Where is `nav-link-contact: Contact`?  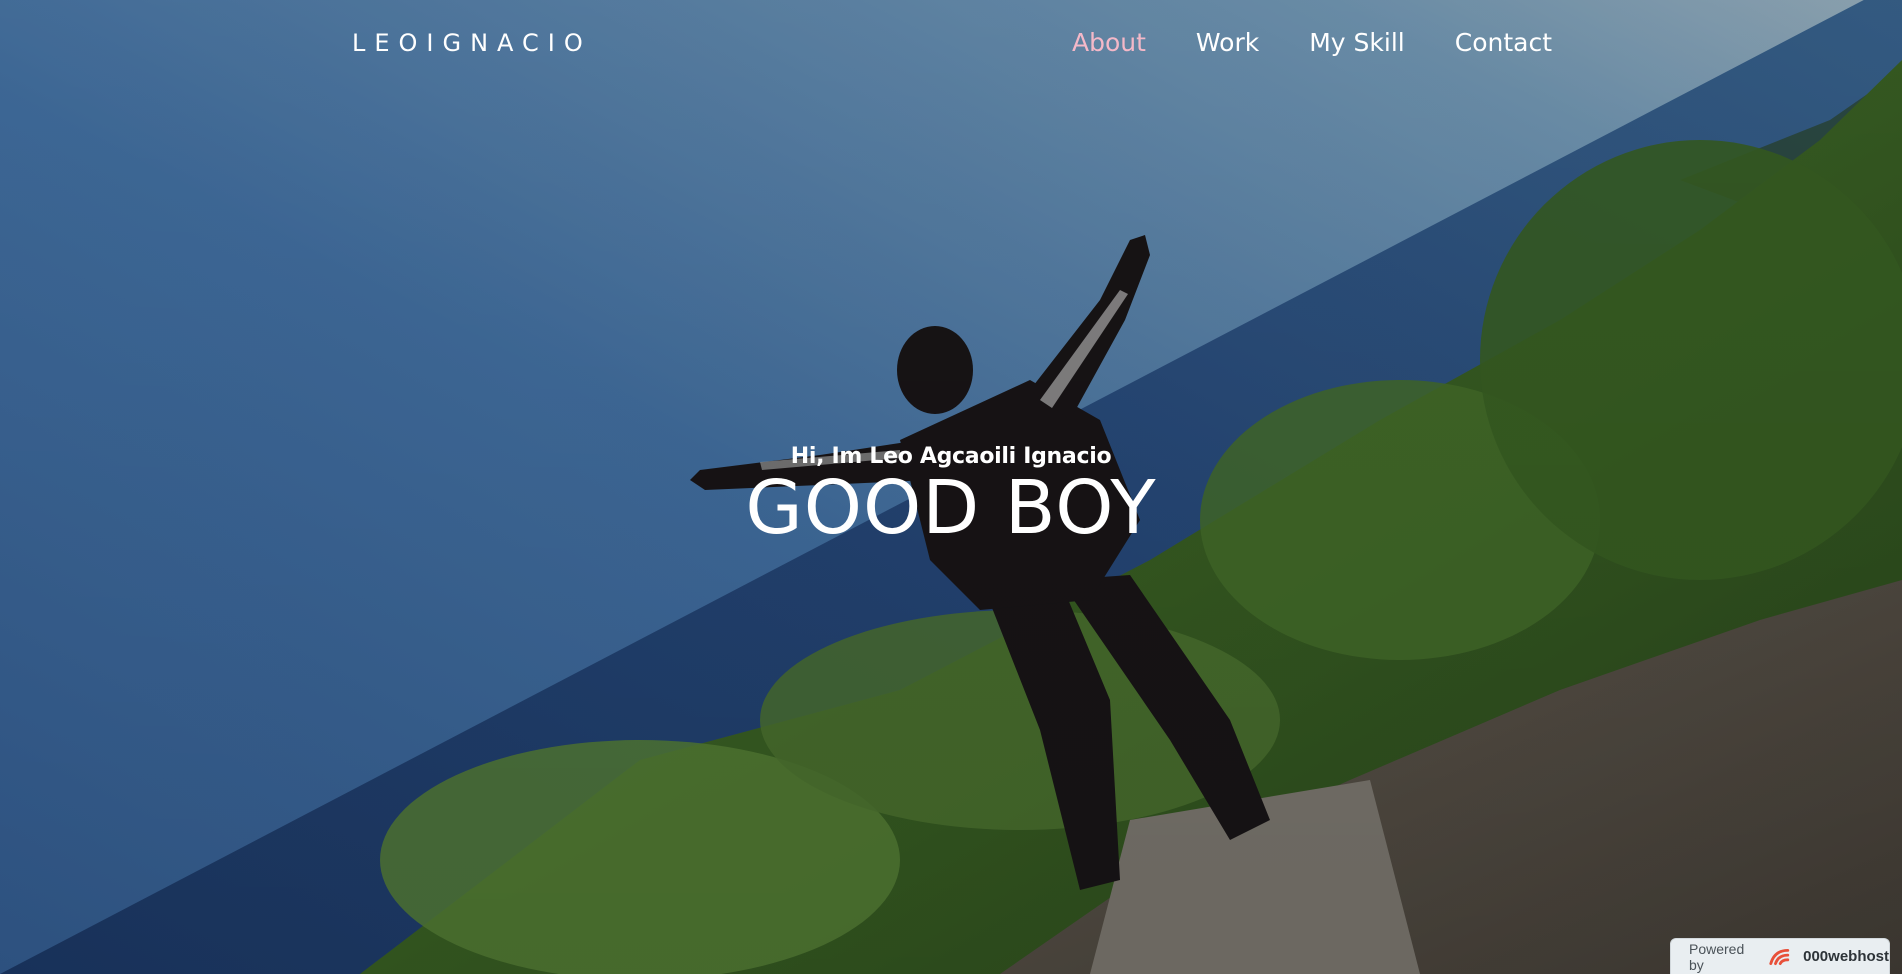 nav-link-contact: Contact is located at coordinates (1503, 43).